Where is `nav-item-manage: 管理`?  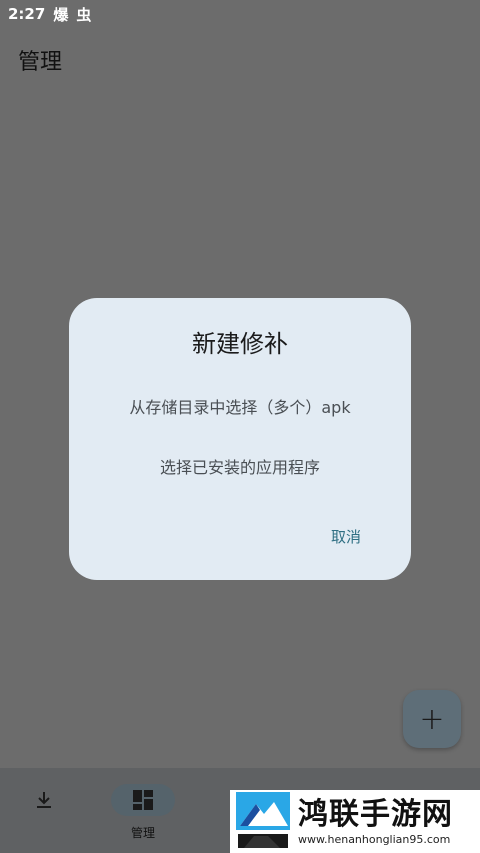 nav-item-manage: 管理 is located at coordinates (143, 810).